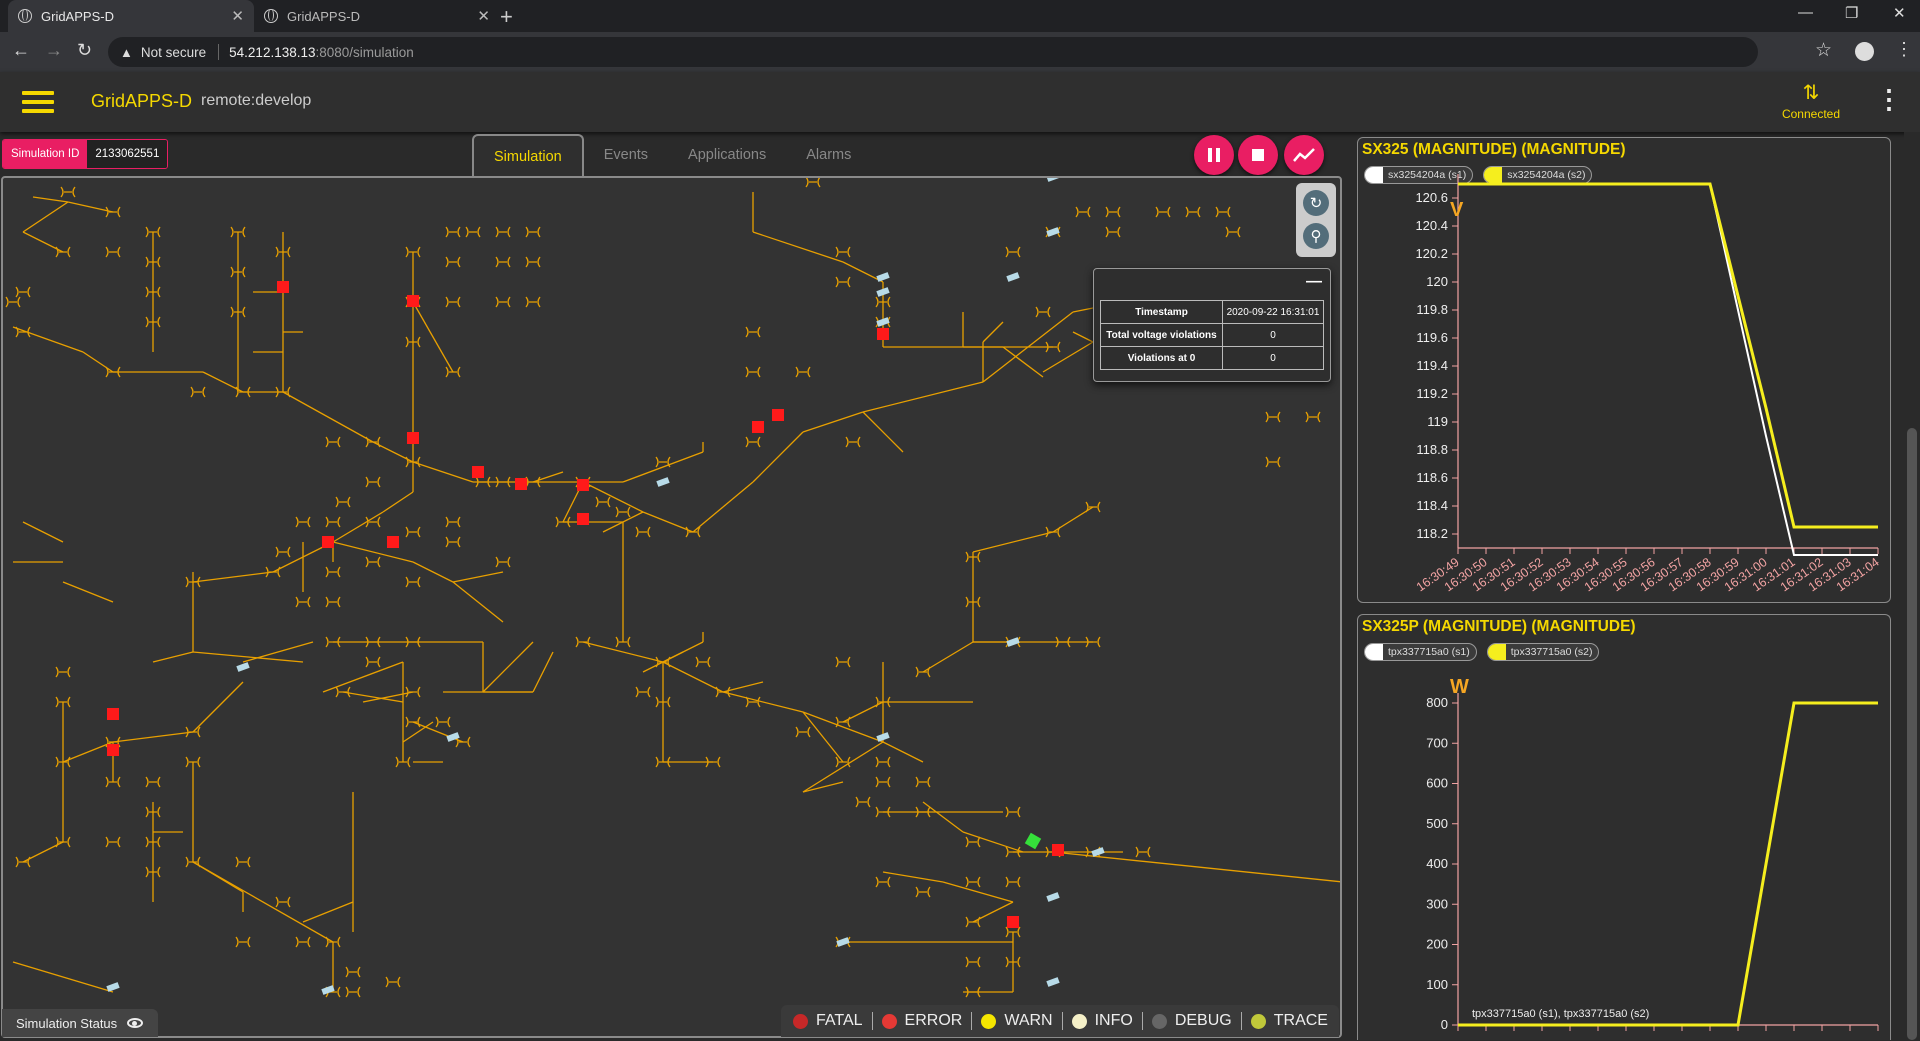  I want to click on log-level-label: FATAL, so click(839, 1020).